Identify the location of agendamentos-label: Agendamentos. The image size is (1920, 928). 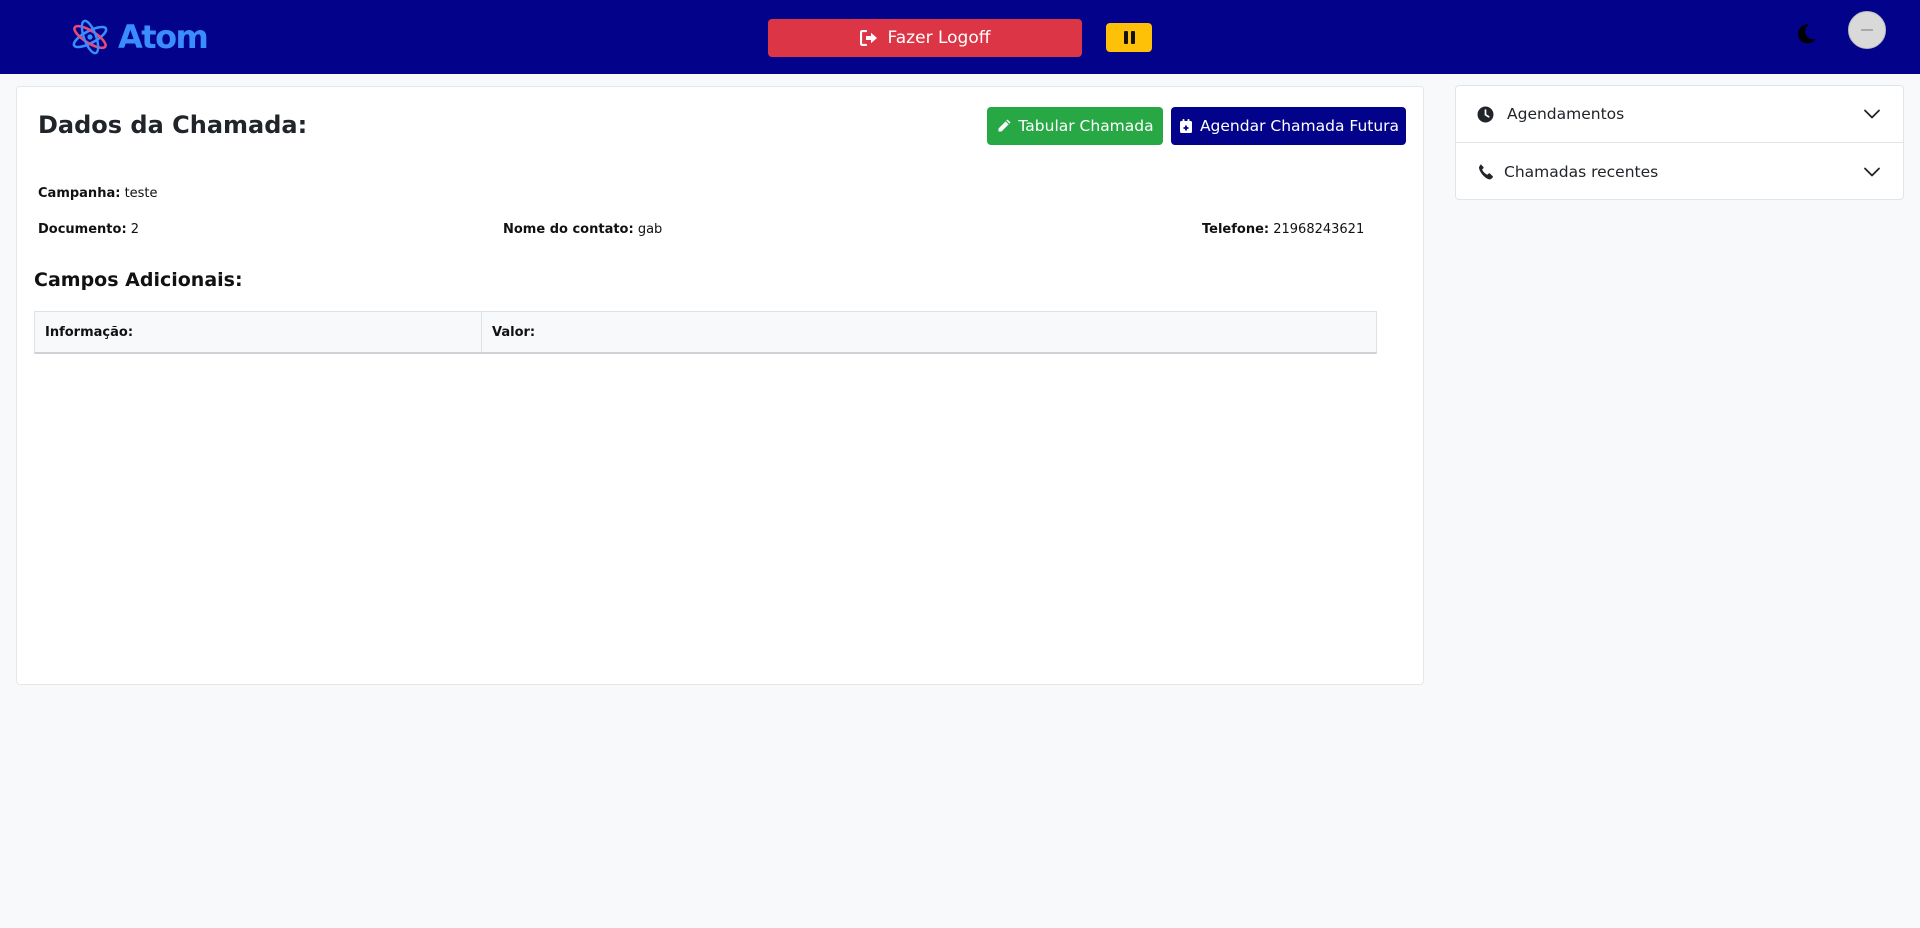
(1566, 114).